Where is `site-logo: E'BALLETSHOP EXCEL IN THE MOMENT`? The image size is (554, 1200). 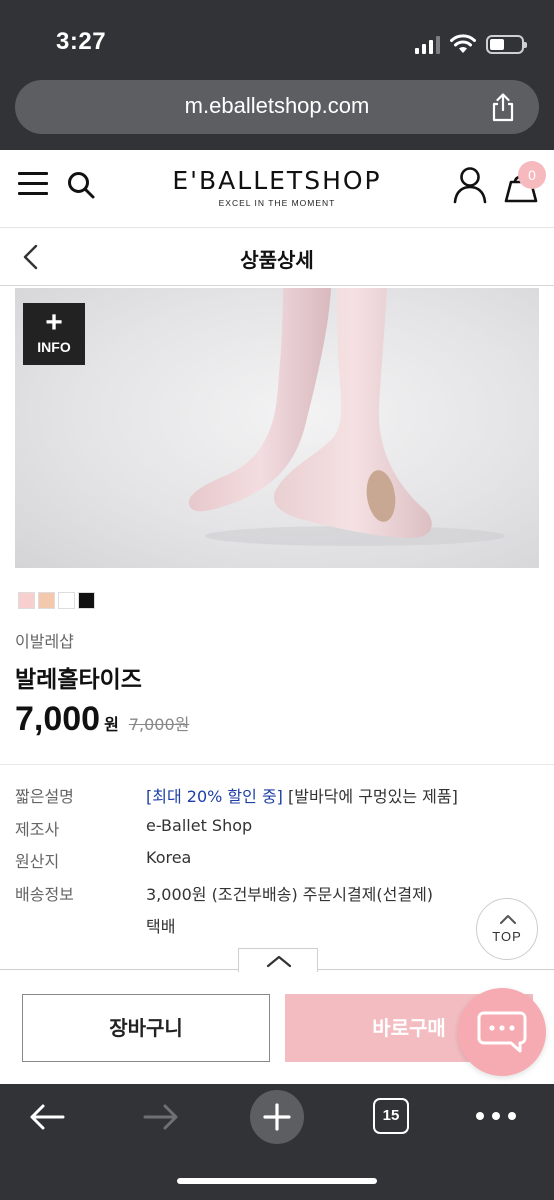 site-logo: E'BALLETSHOP EXCEL IN THE MOMENT is located at coordinates (277, 187).